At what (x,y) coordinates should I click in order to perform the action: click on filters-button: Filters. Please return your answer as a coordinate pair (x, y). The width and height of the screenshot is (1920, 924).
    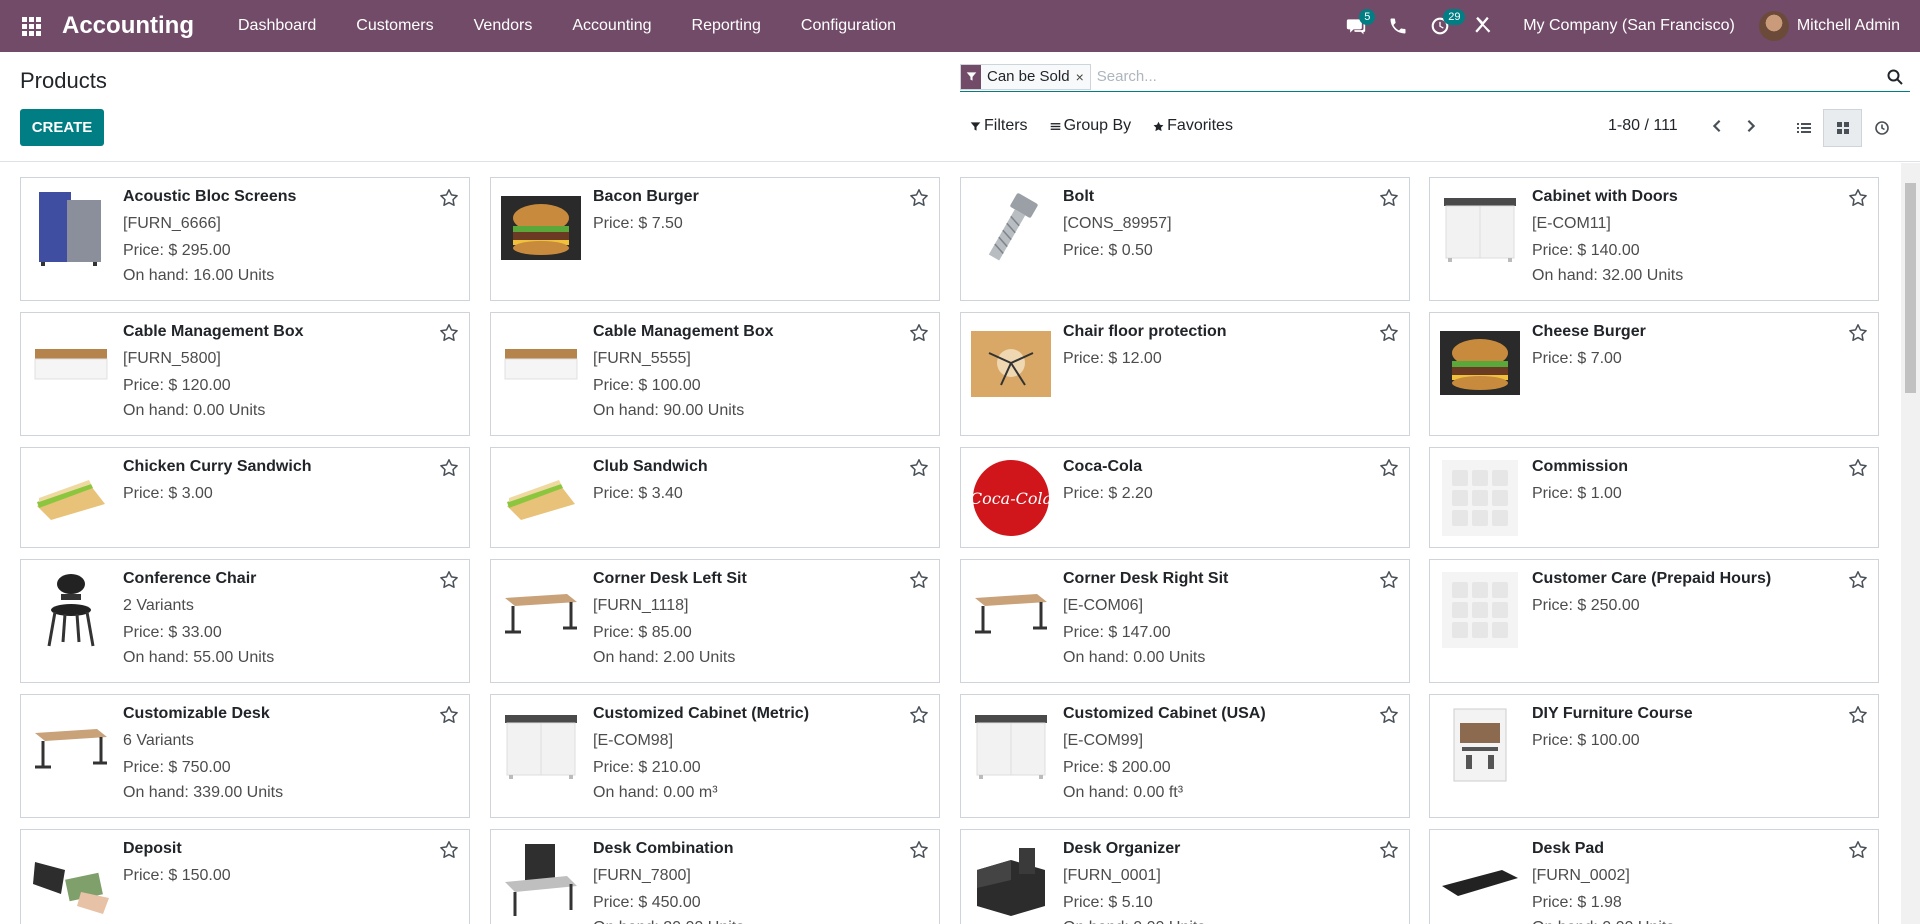
    Looking at the image, I should click on (999, 126).